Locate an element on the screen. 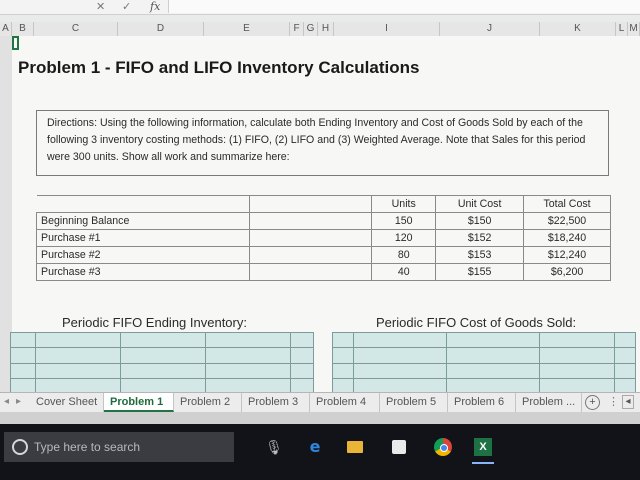 Image resolution: width=640 pixels, height=480 pixels. scroll-tabs-right-icon: ▸ is located at coordinates (18, 401).